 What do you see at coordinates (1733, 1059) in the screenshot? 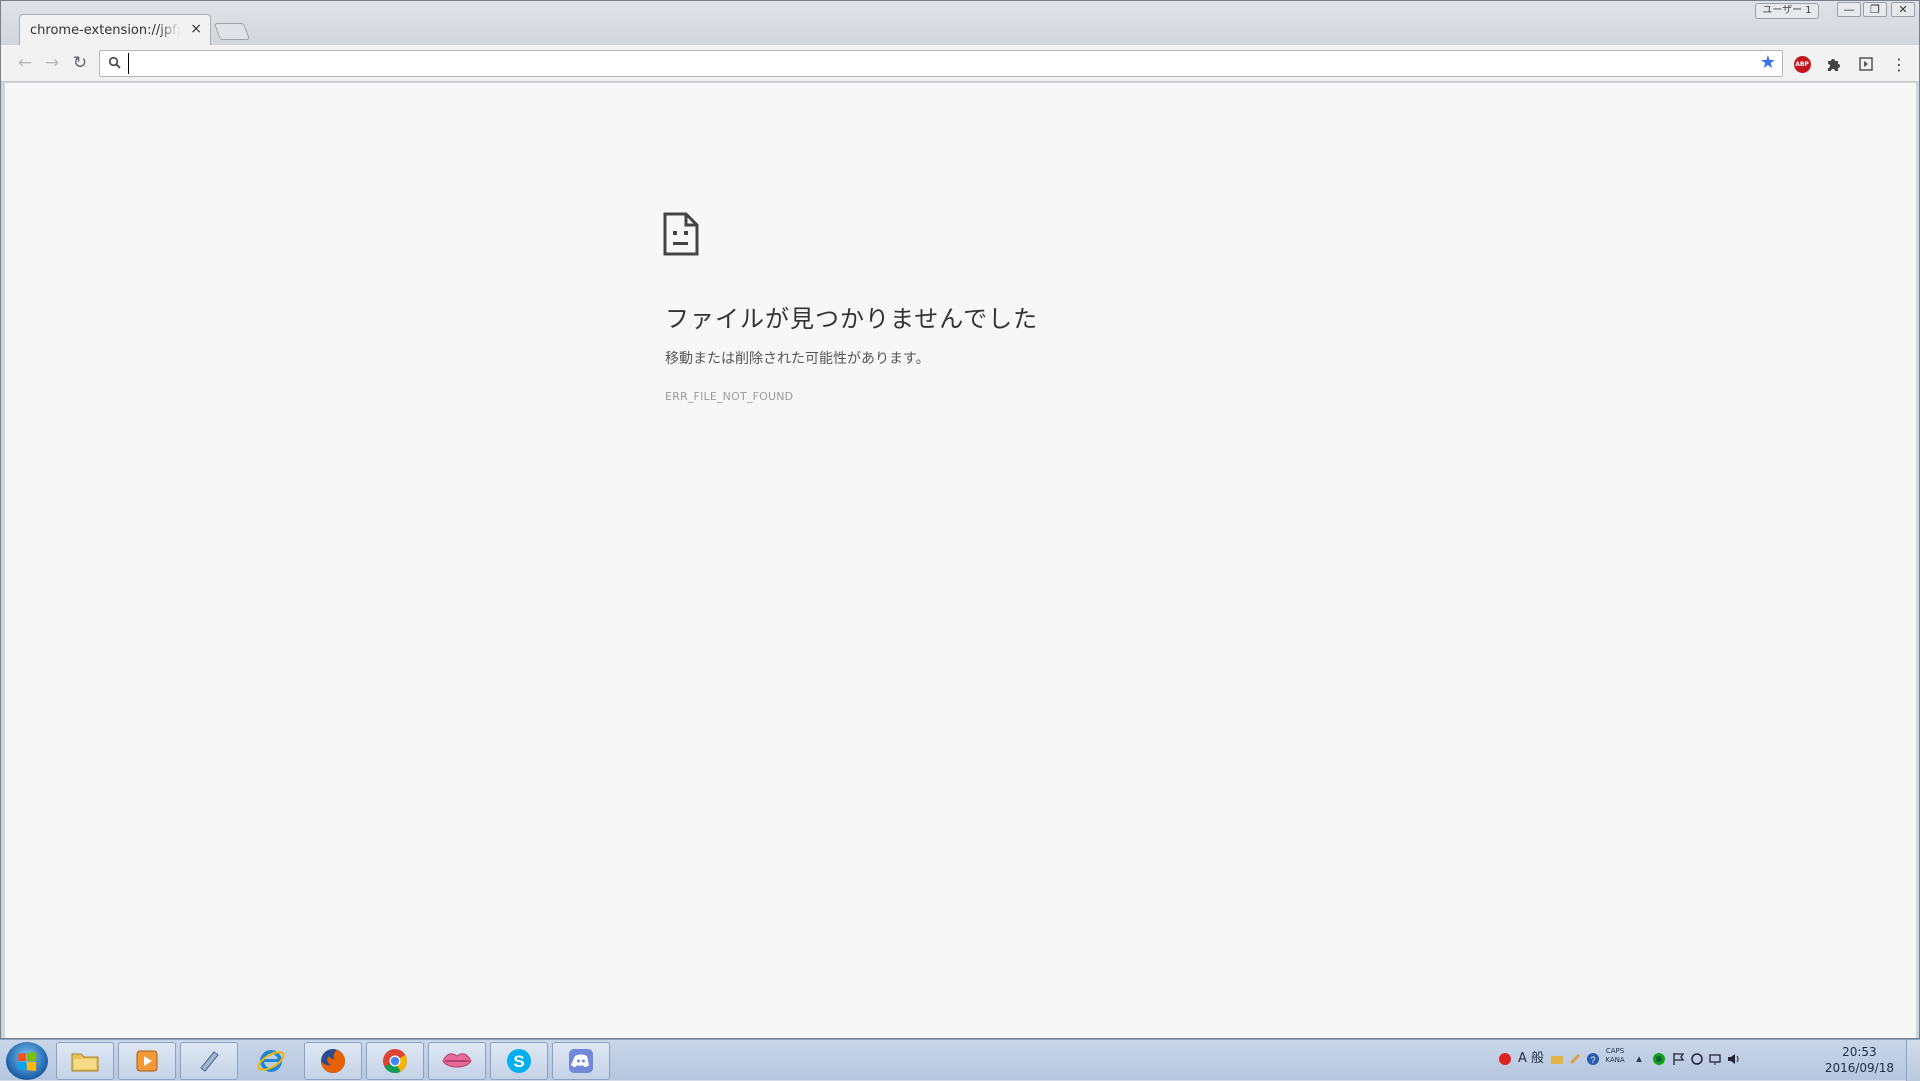
I see `volume-icon` at bounding box center [1733, 1059].